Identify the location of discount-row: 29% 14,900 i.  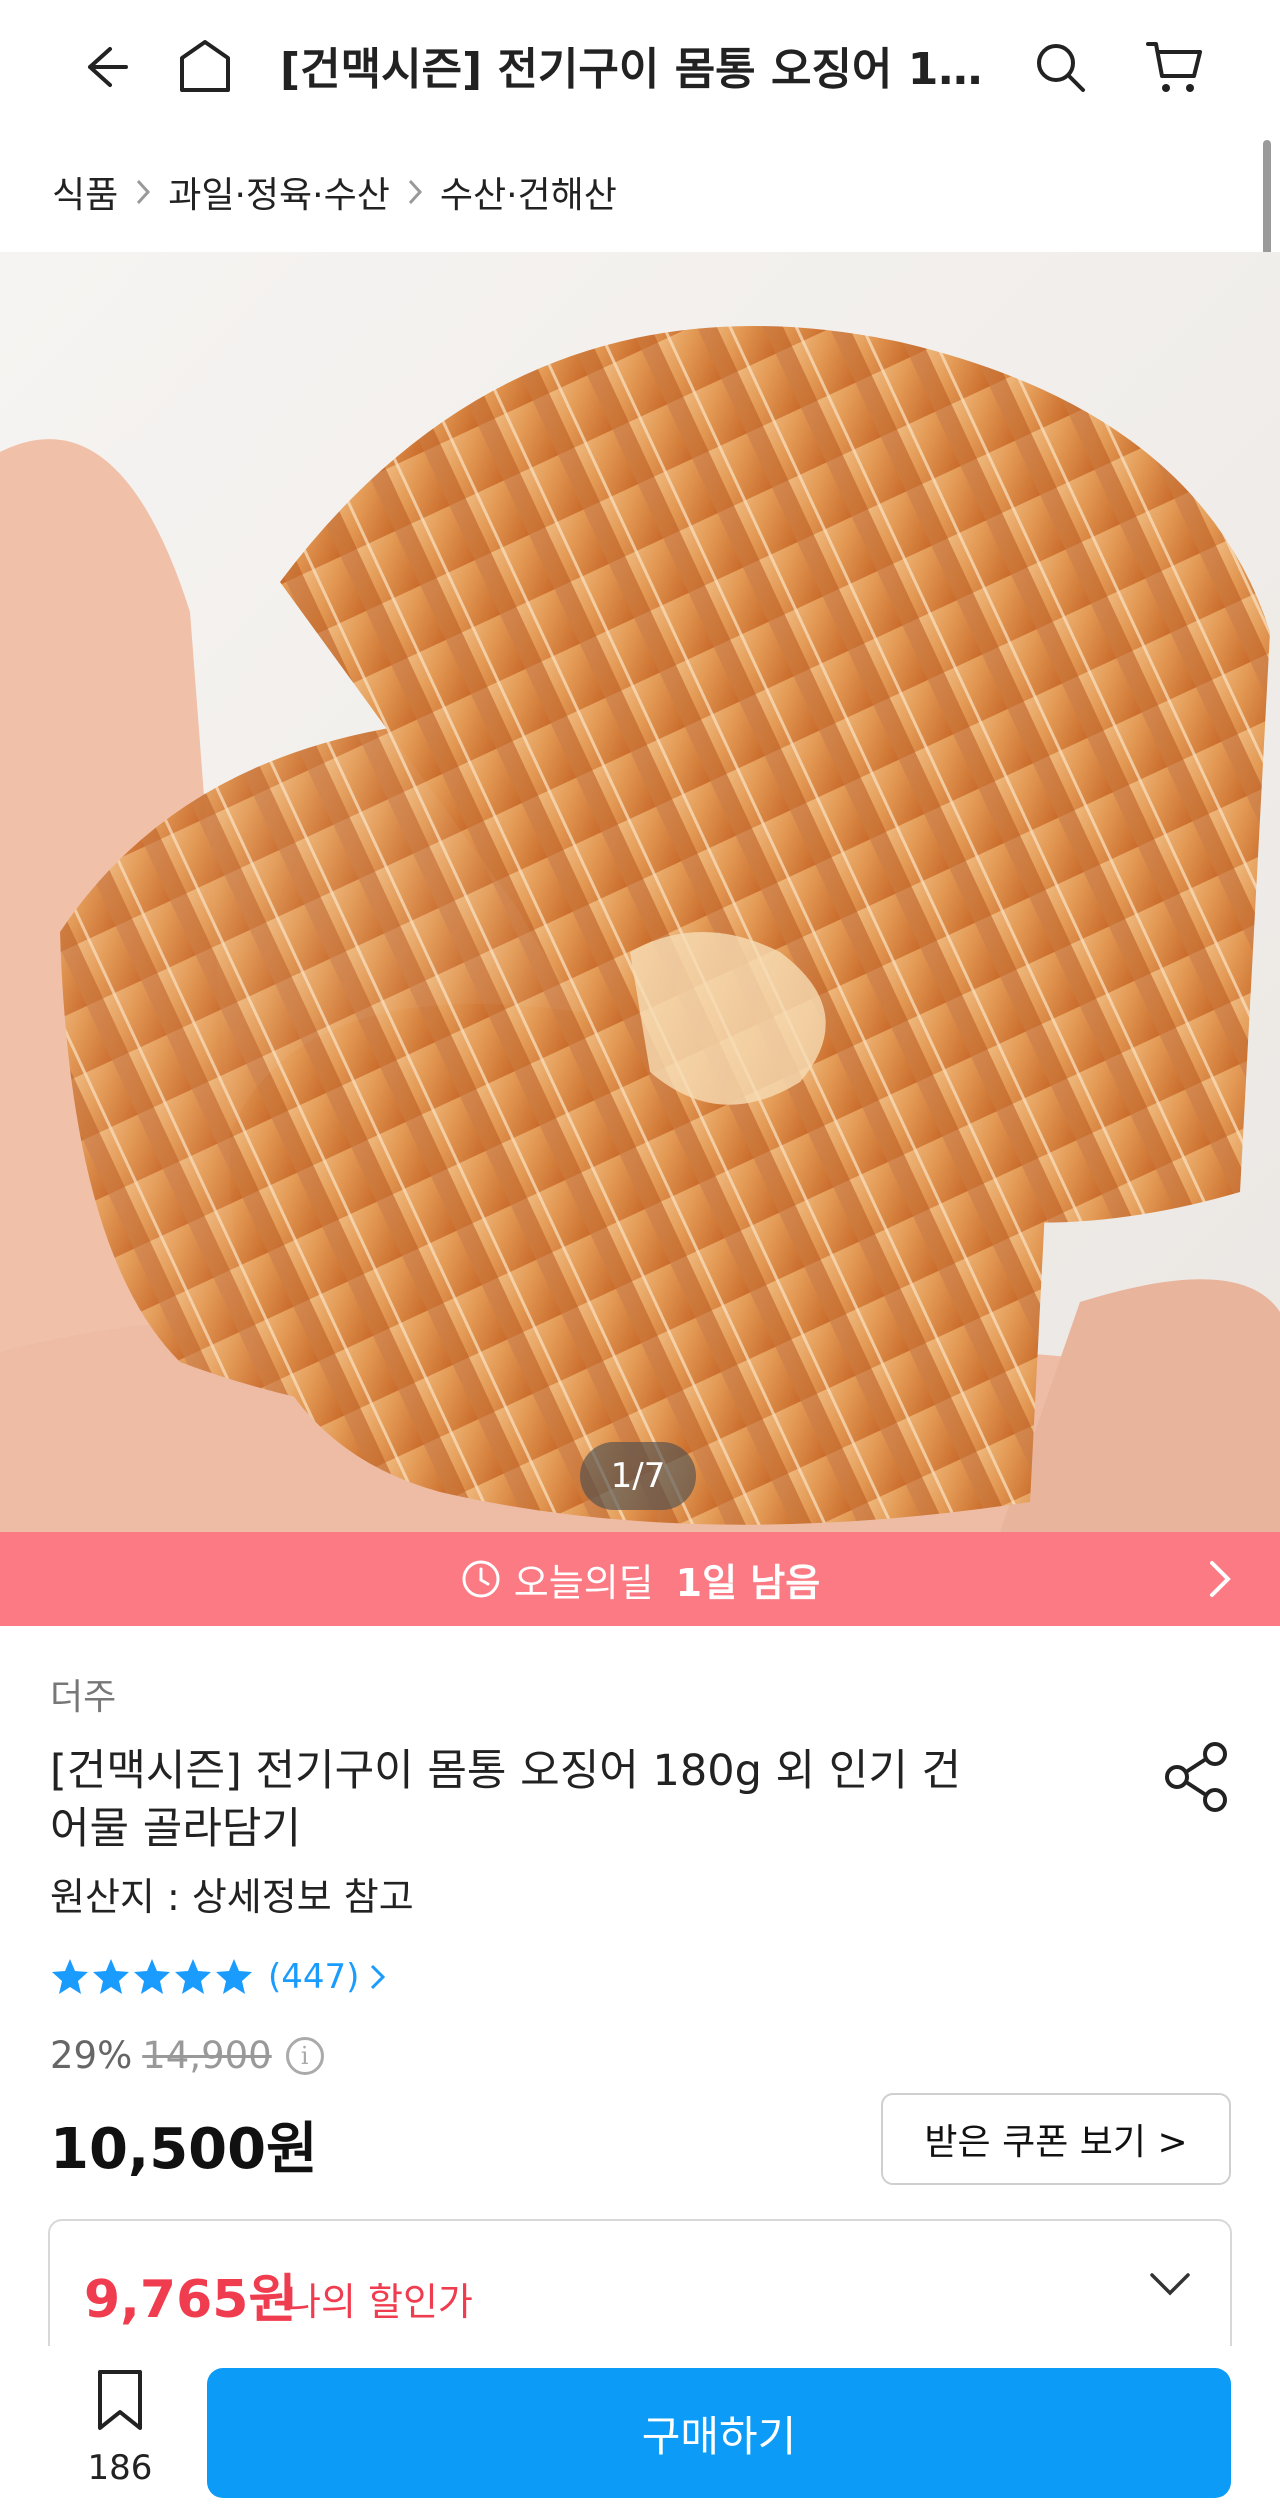
(187, 2055).